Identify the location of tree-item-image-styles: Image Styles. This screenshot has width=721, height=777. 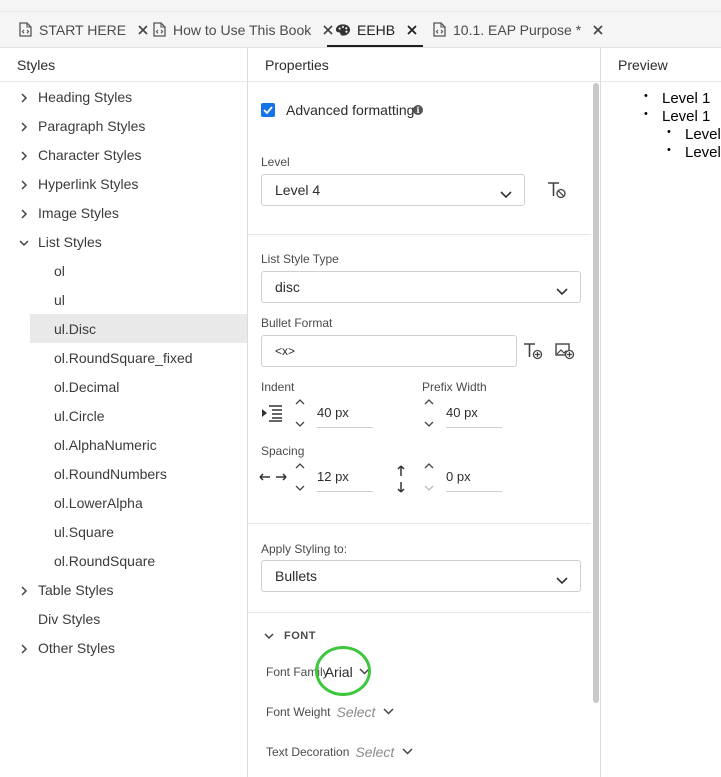
(123, 212).